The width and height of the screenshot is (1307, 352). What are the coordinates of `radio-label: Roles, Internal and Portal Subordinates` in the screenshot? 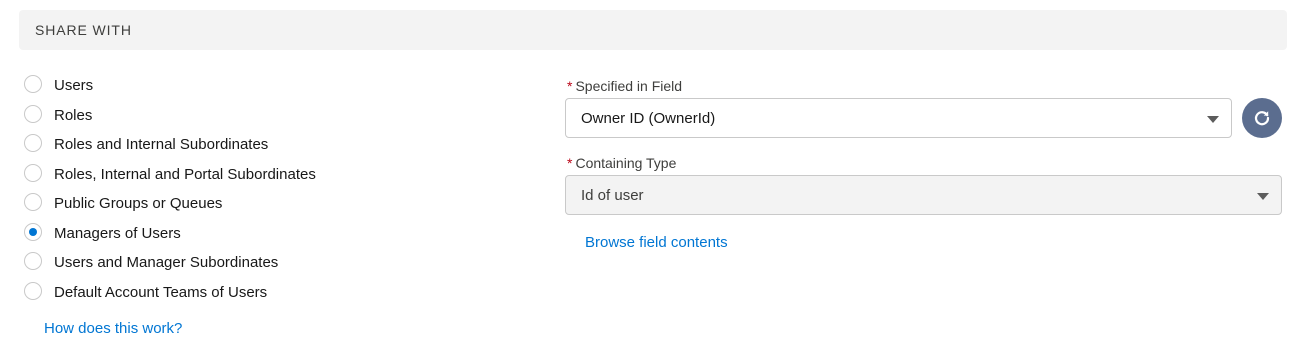 It's located at (185, 174).